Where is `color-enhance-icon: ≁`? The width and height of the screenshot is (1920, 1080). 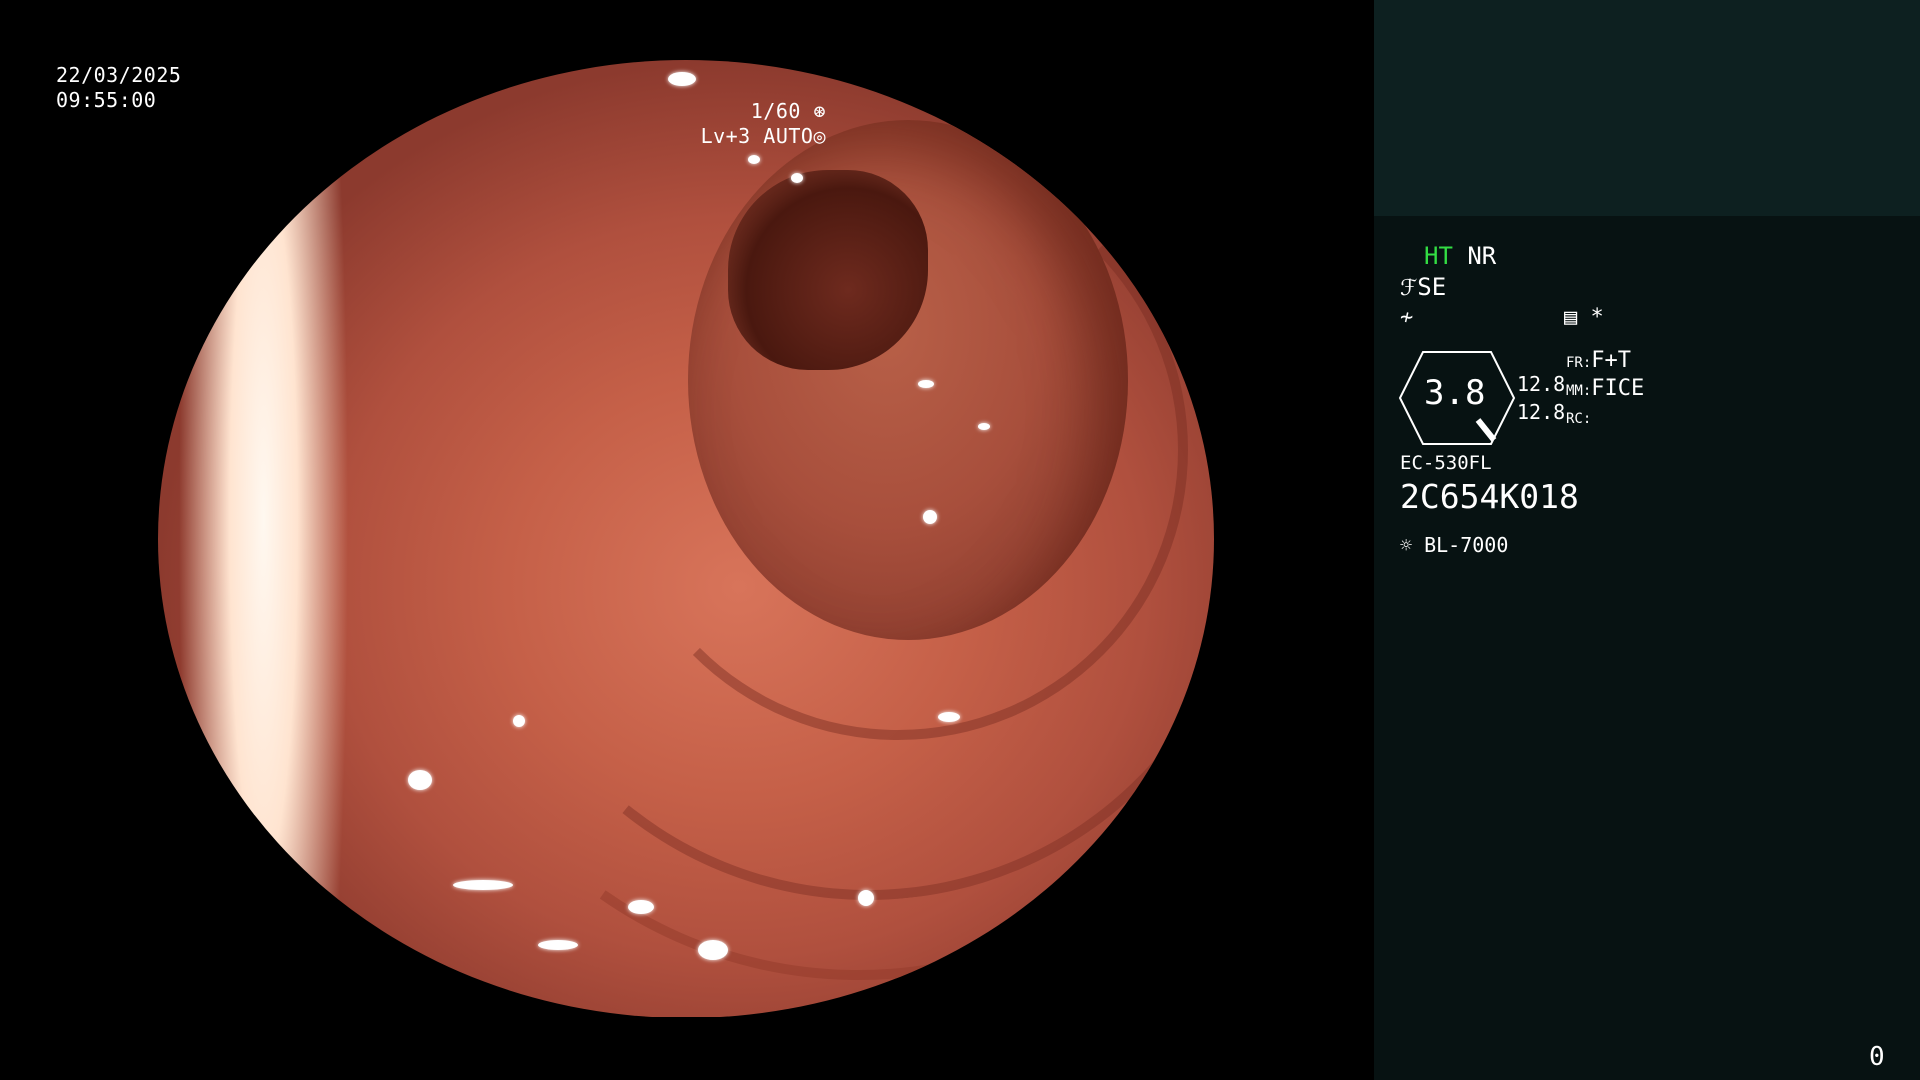
color-enhance-icon: ≁ is located at coordinates (1407, 317).